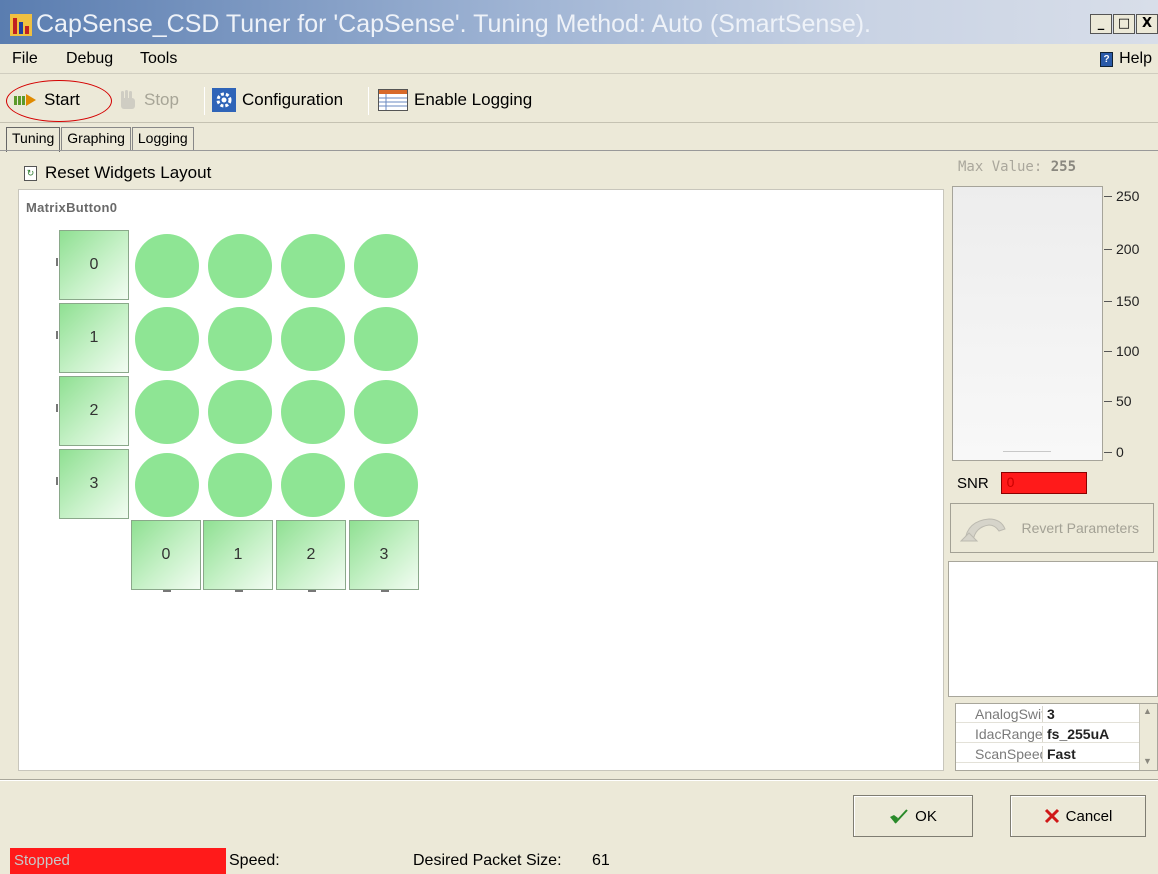 Image resolution: width=1158 pixels, height=874 pixels. I want to click on scale-tick: 50, so click(1124, 401).